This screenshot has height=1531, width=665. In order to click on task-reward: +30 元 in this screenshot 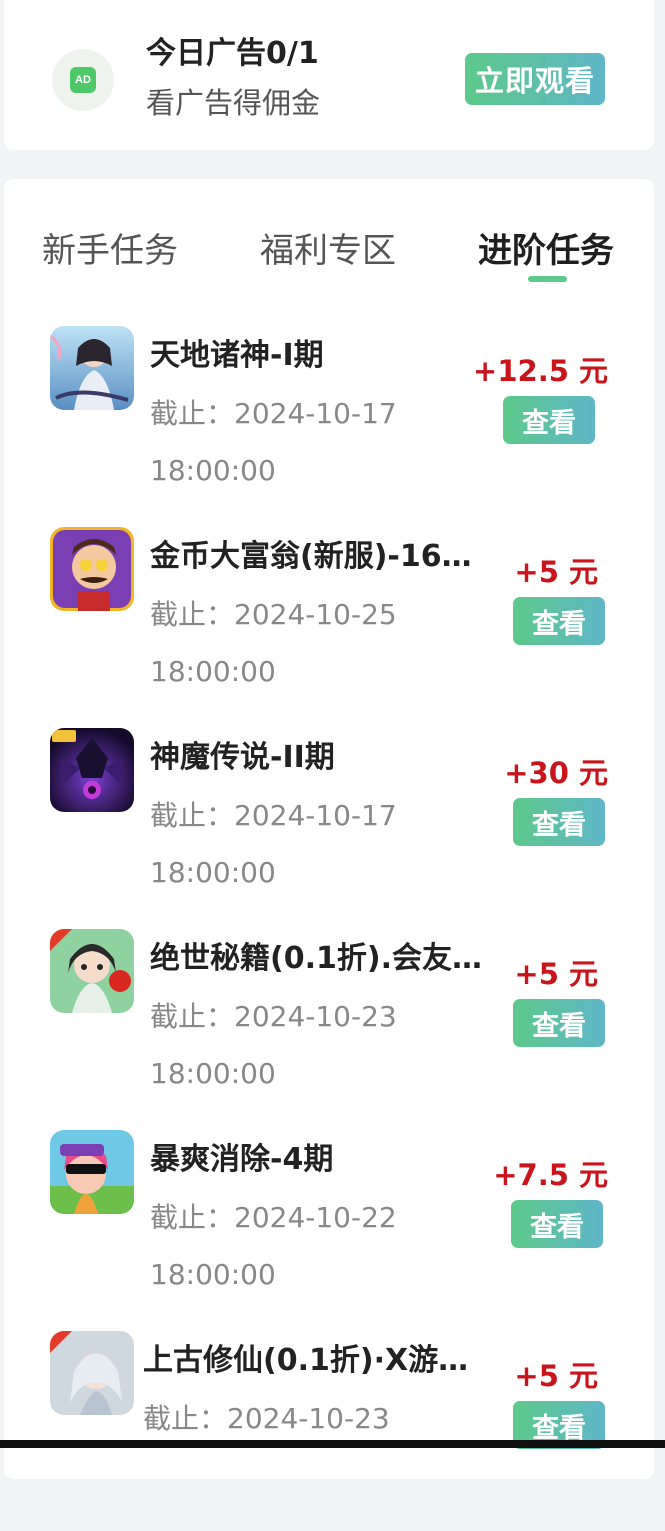, I will do `click(556, 773)`.